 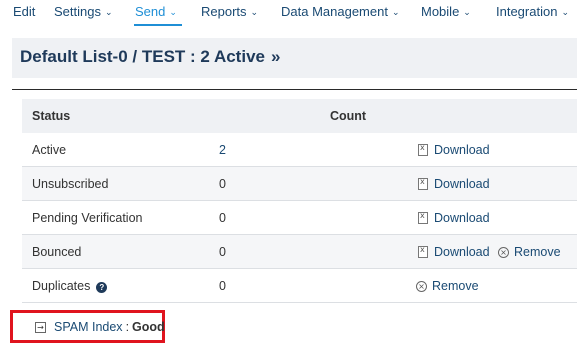 What do you see at coordinates (148, 327) in the screenshot?
I see `spam-index-value: Good` at bounding box center [148, 327].